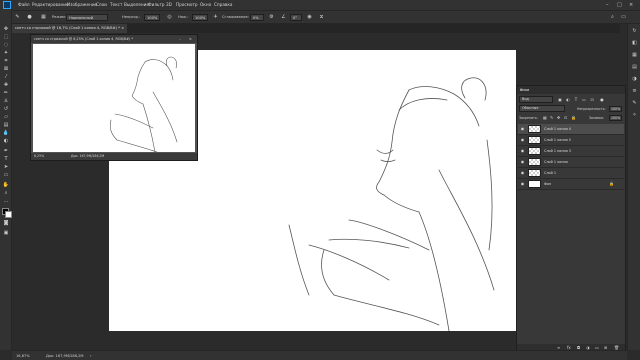 This screenshot has height=360, width=640. What do you see at coordinates (542, 108) in the screenshot?
I see `blend-mode-dropdown: Обычные` at bounding box center [542, 108].